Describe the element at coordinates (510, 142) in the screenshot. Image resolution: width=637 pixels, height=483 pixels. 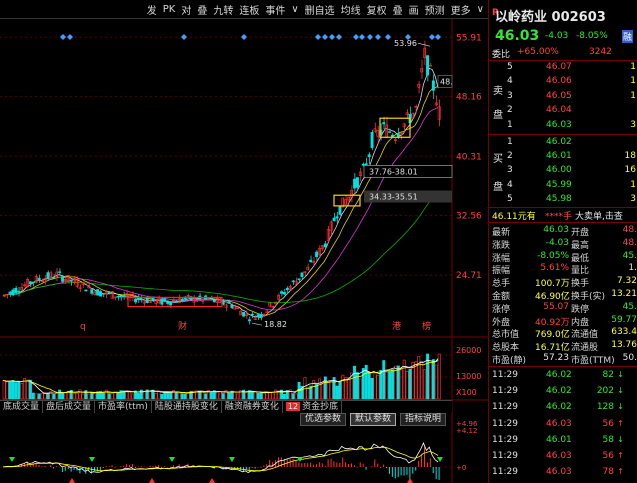
I see `bid-level: 1` at that location.